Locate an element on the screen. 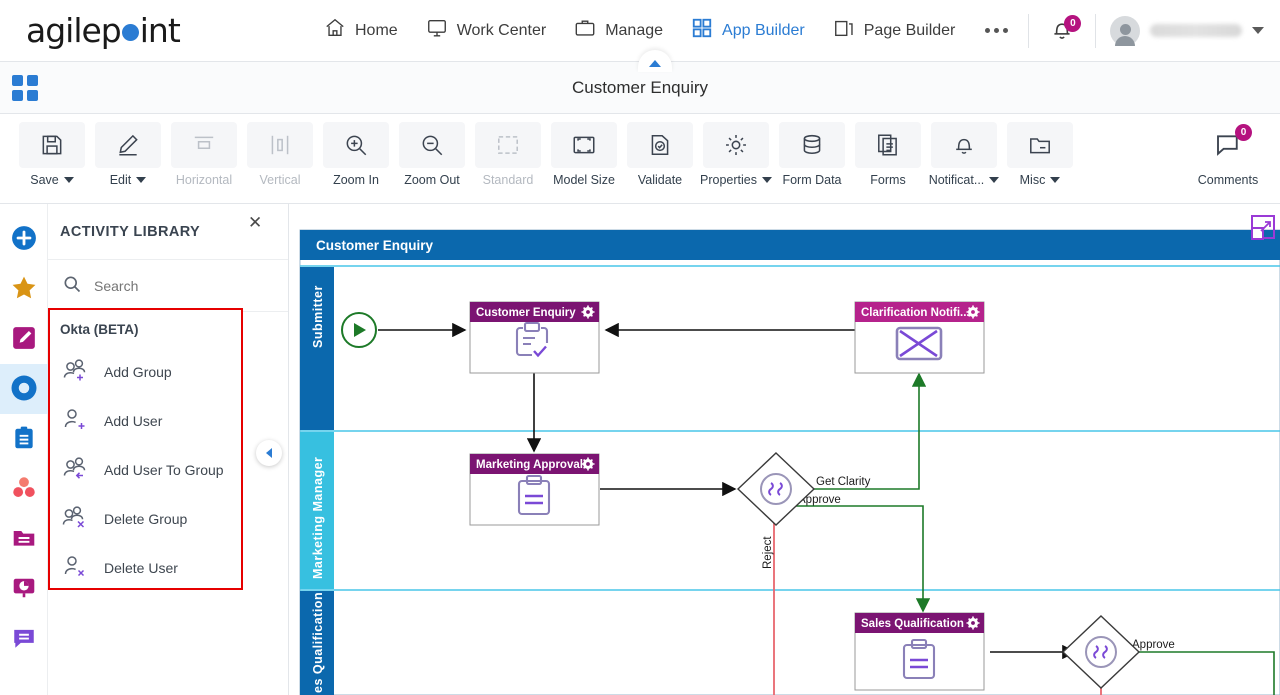  task-title: Sales Qualification is located at coordinates (912, 624).